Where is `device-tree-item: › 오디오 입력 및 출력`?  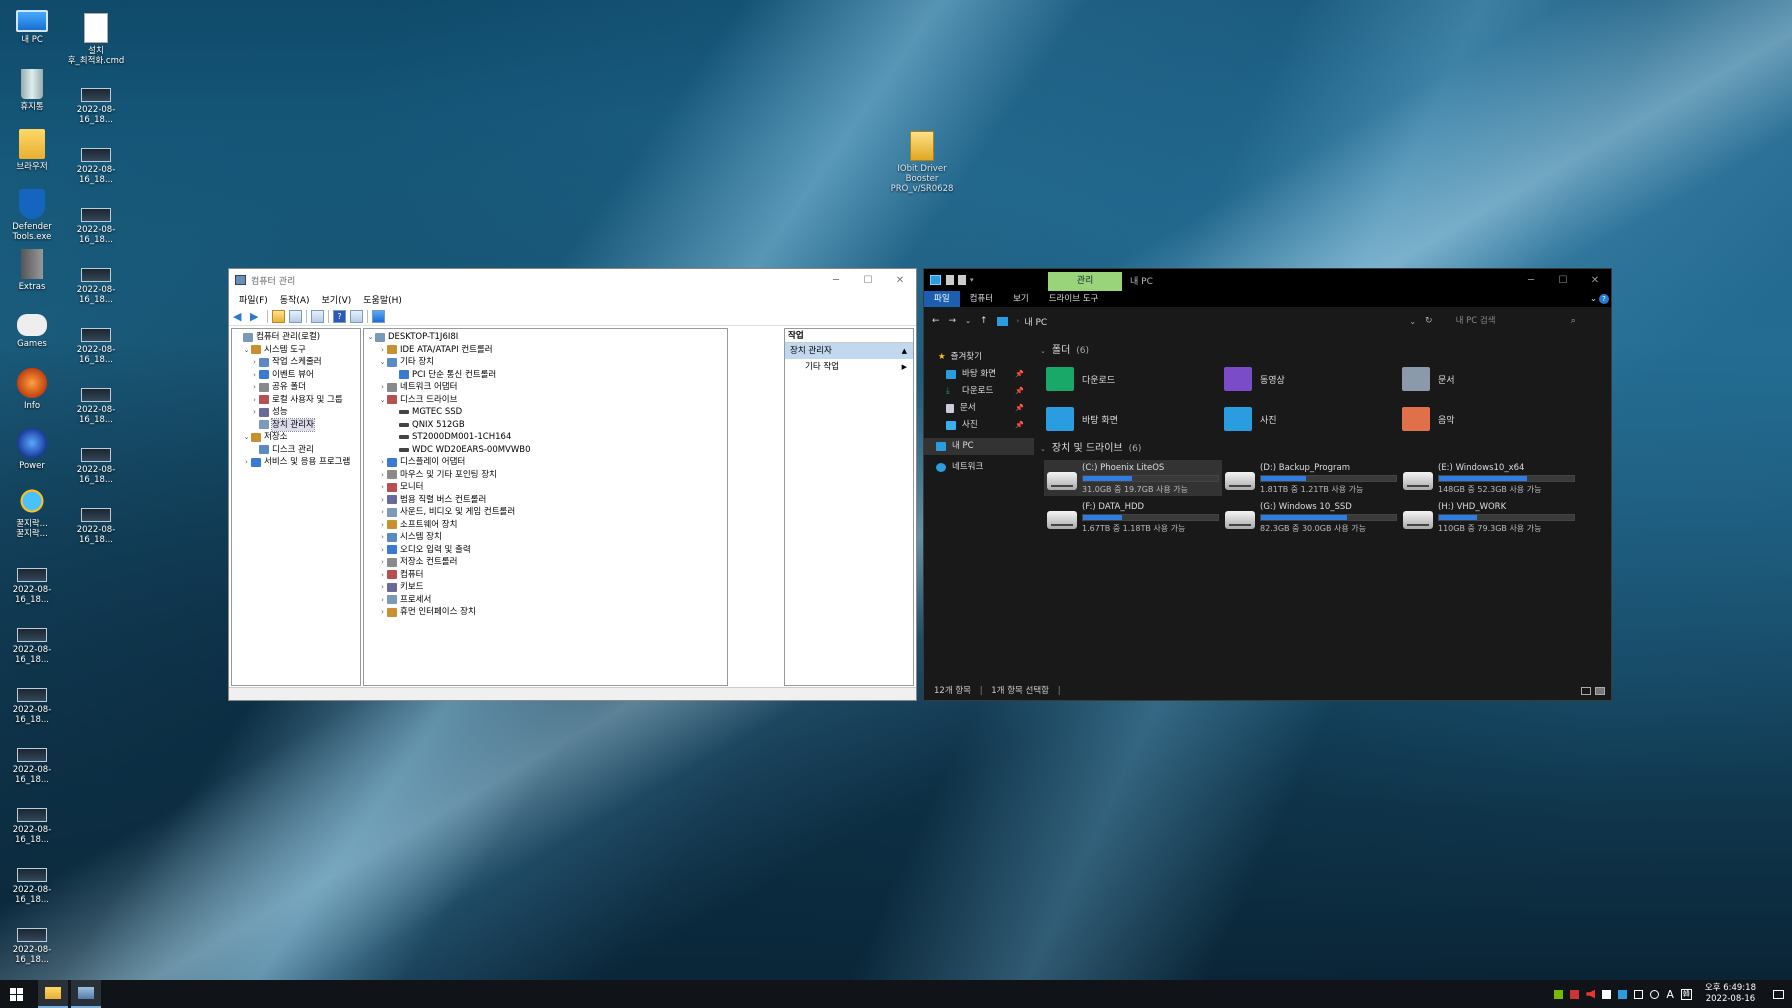
device-tree-item: › 오디오 입력 및 출력 is located at coordinates (545, 550).